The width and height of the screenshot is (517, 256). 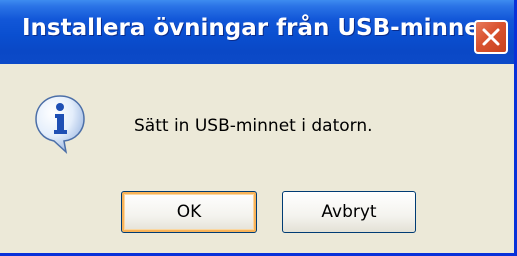 I want to click on info-icon, so click(x=60, y=125).